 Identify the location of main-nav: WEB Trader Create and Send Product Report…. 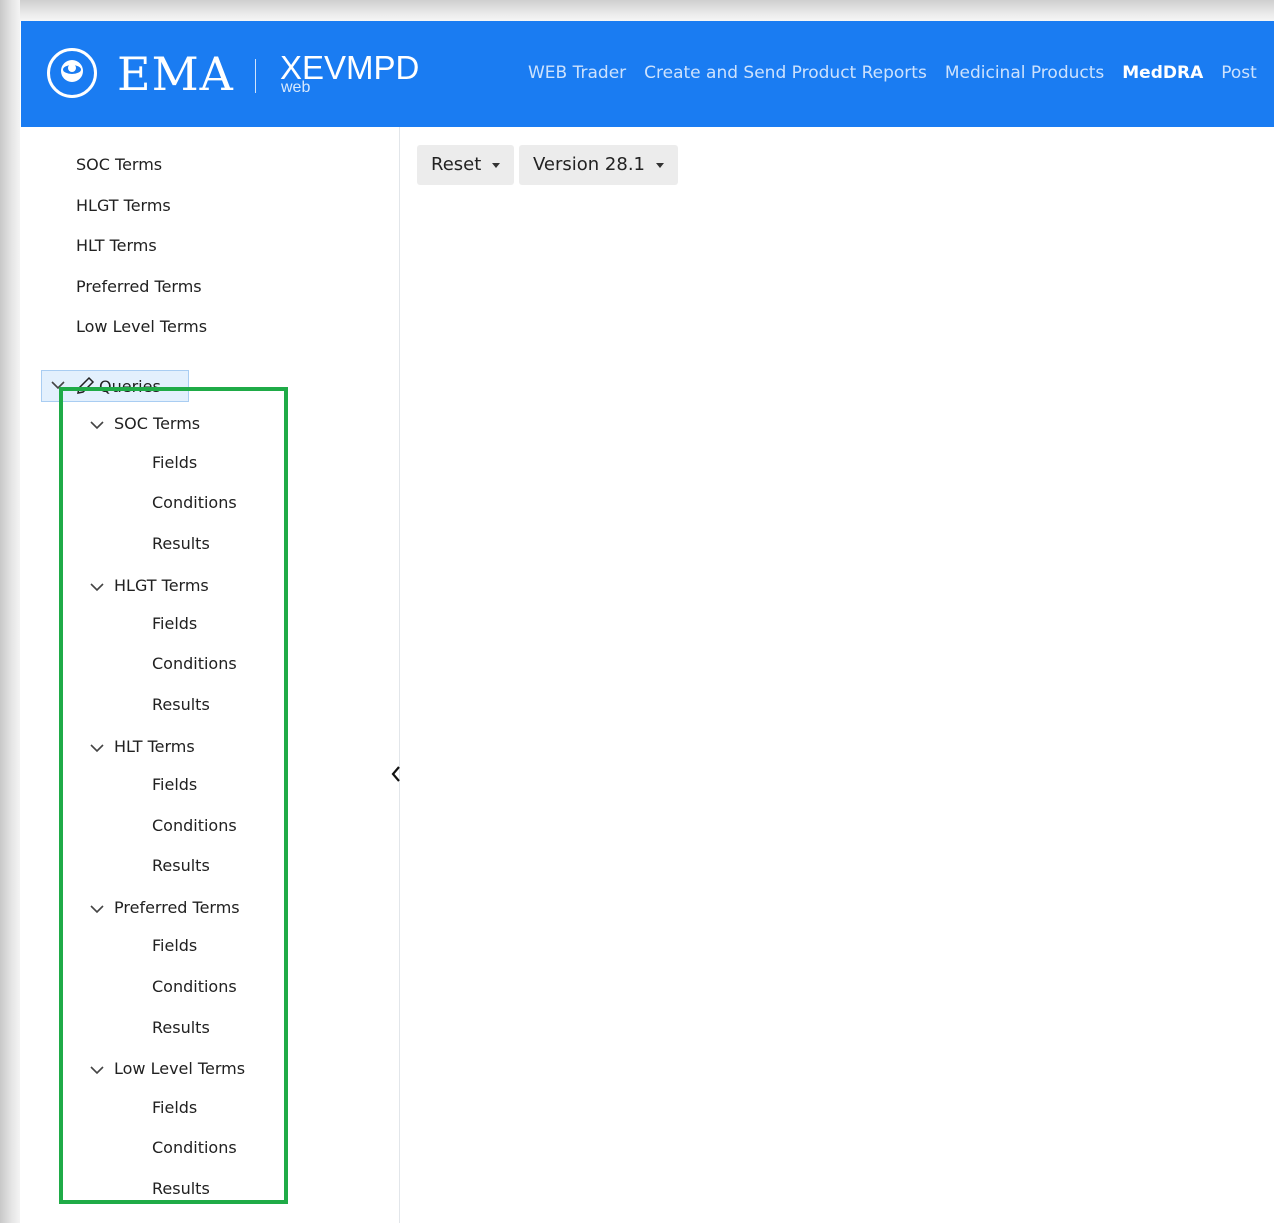
(901, 73).